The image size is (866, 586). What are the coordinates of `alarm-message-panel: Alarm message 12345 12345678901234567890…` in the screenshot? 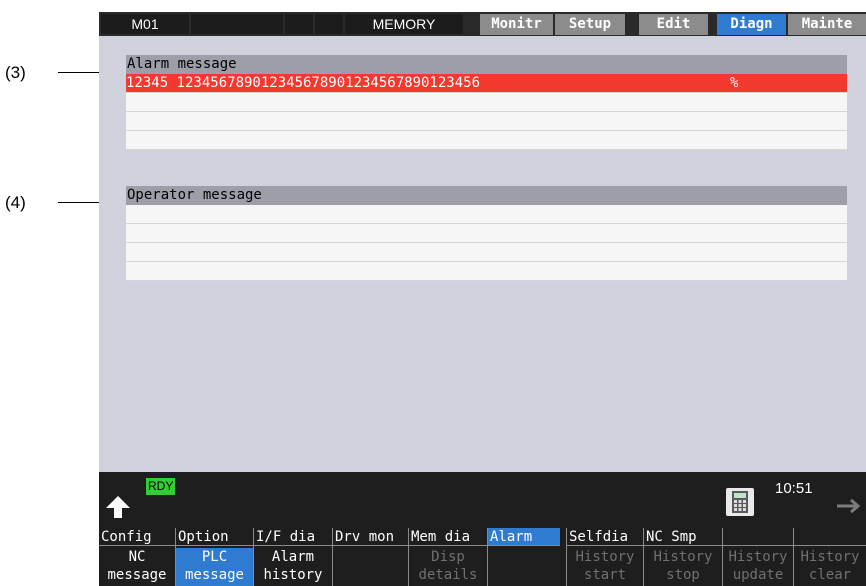 It's located at (486, 102).